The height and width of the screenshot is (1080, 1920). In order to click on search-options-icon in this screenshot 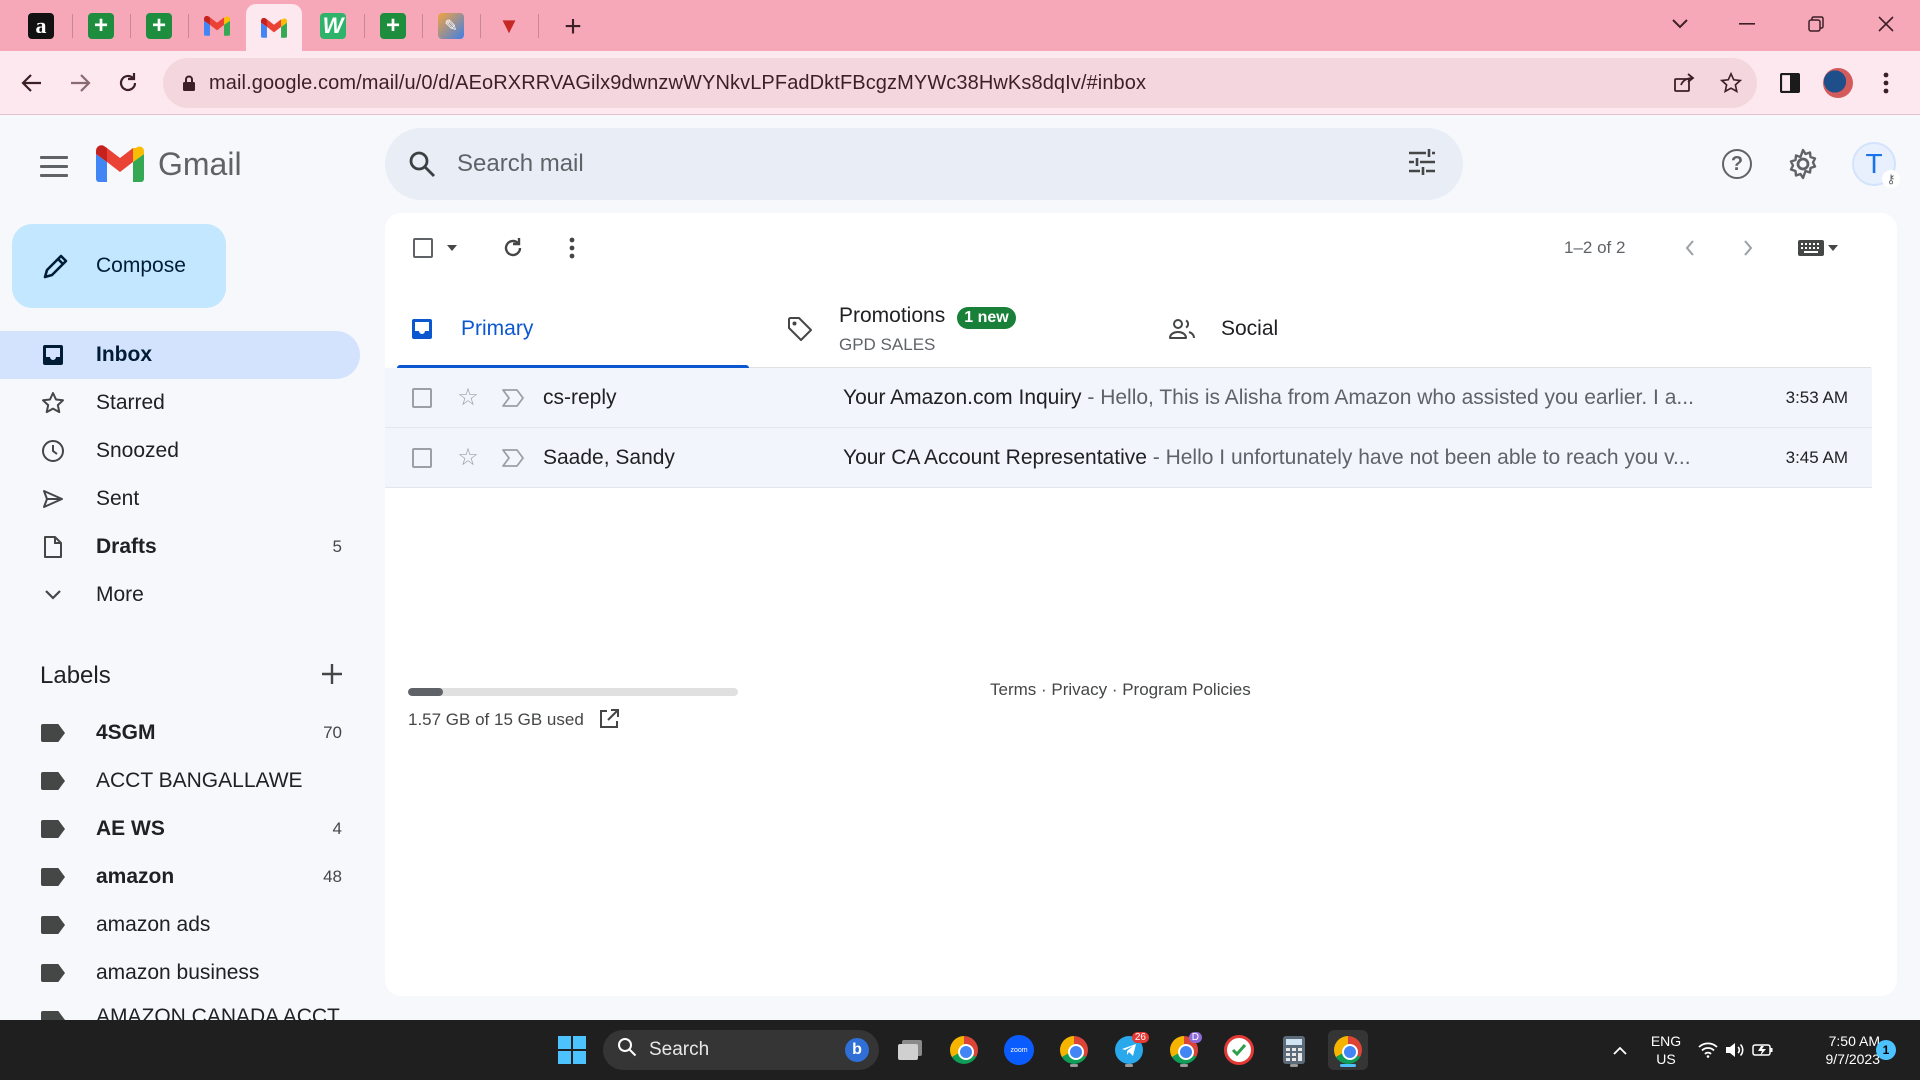, I will do `click(1424, 164)`.